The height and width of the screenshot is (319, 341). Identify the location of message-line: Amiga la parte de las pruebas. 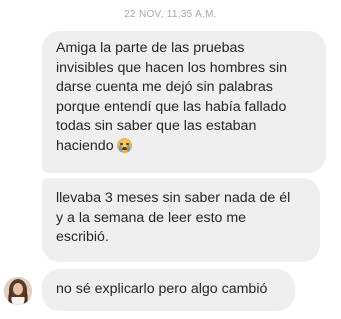
(150, 48).